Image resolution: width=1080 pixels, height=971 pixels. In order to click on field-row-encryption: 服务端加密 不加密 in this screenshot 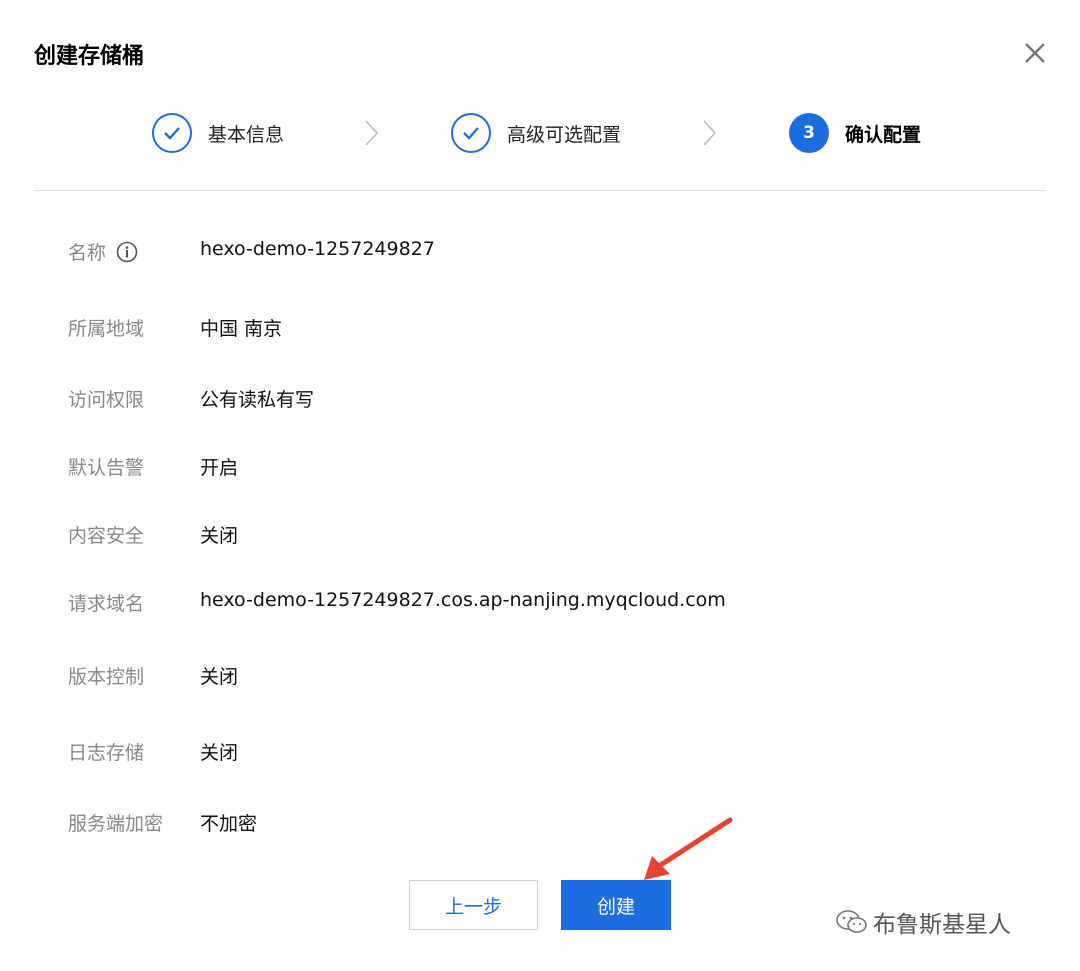, I will do `click(540, 824)`.